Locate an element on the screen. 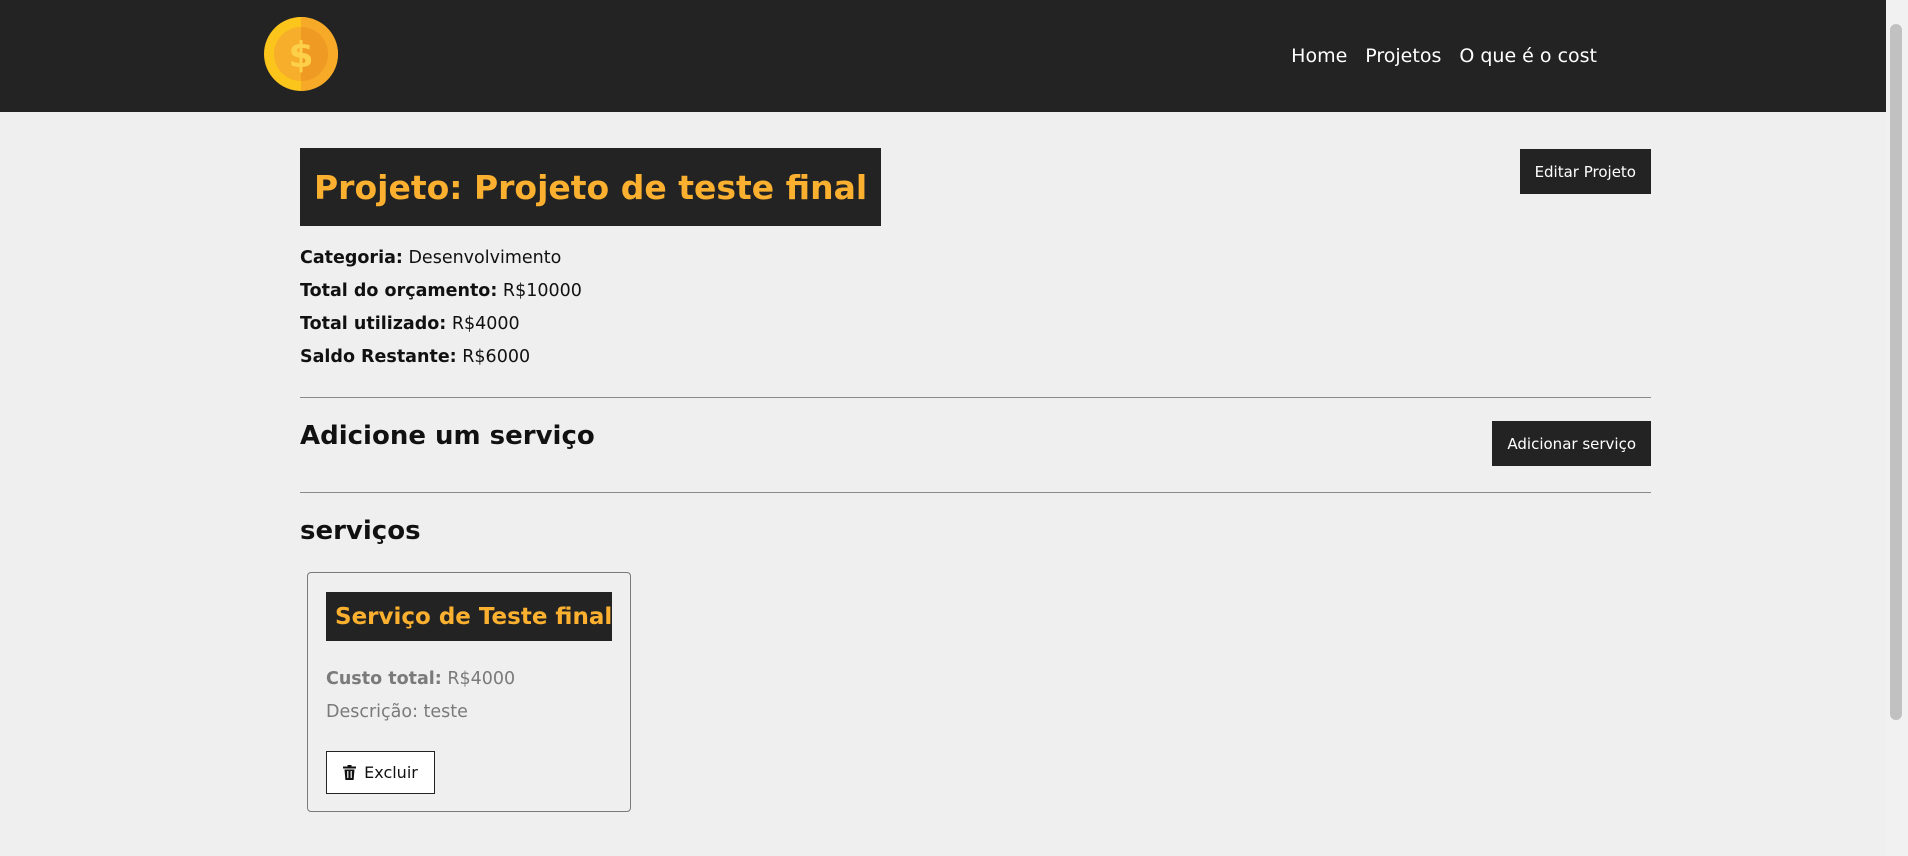 The width and height of the screenshot is (1908, 856). scrollbar-thumb is located at coordinates (1896, 372).